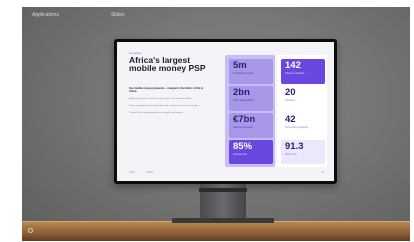  What do you see at coordinates (290, 92) in the screenshot?
I see `stat-value: 20` at bounding box center [290, 92].